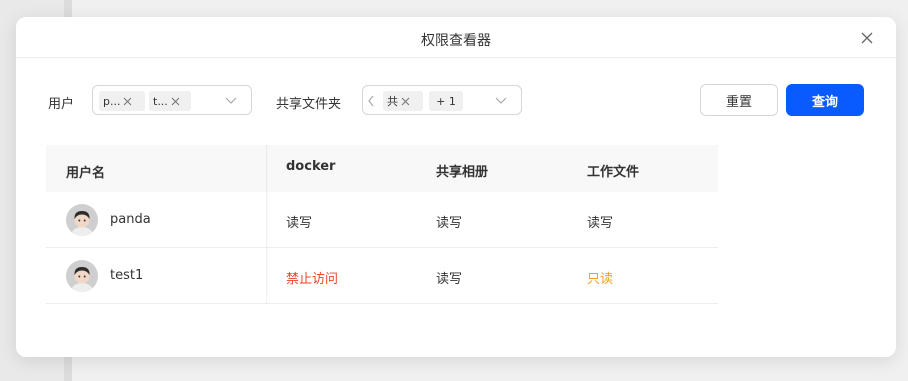 This screenshot has width=908, height=381. I want to click on column-header-shared-album: 共享相册, so click(462, 172).